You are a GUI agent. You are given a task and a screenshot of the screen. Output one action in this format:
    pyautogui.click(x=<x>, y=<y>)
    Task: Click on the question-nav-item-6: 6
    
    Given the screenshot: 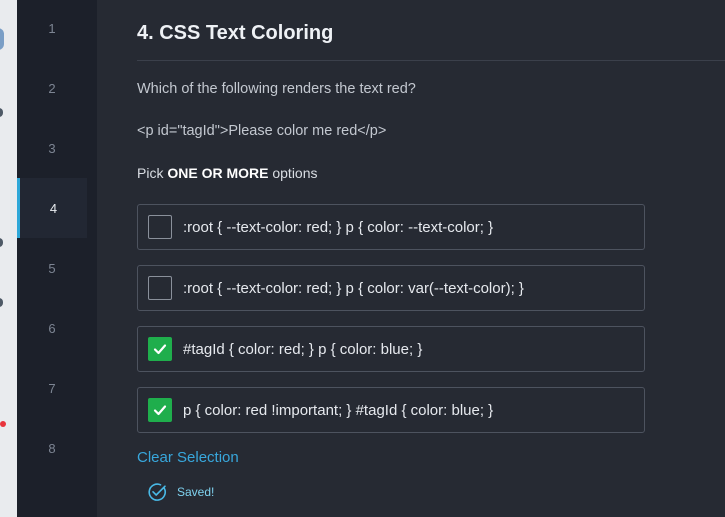 What is the action you would take?
    pyautogui.click(x=52, y=328)
    